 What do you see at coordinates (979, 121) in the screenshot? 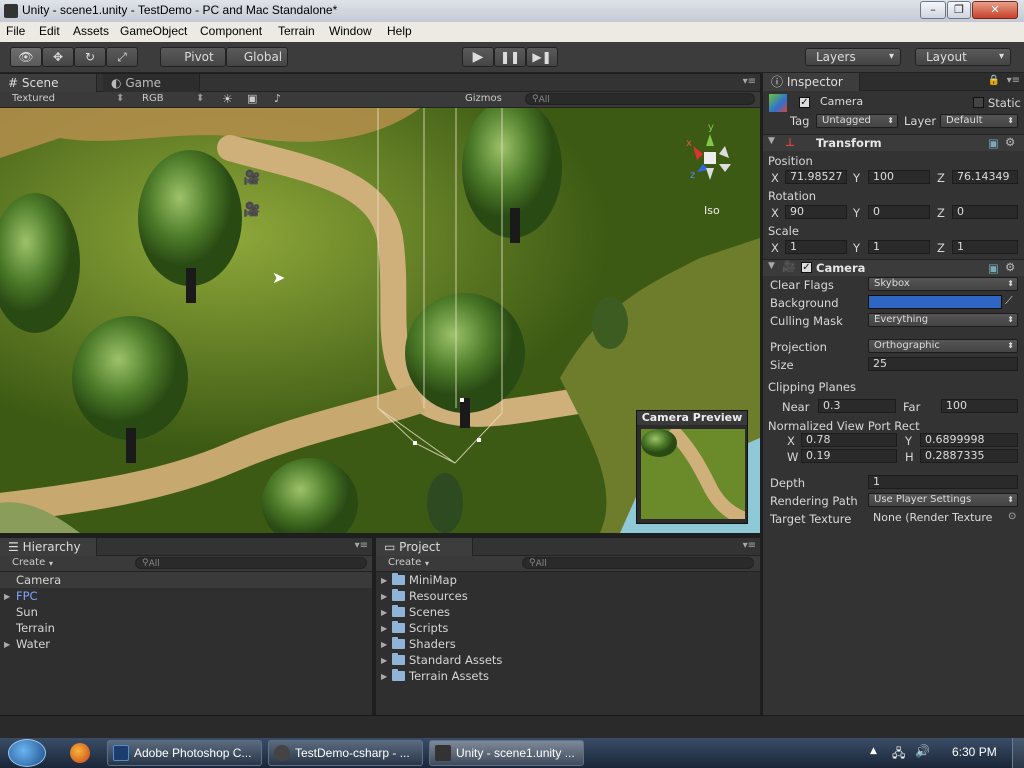
I see `layer-dropdown: Default` at bounding box center [979, 121].